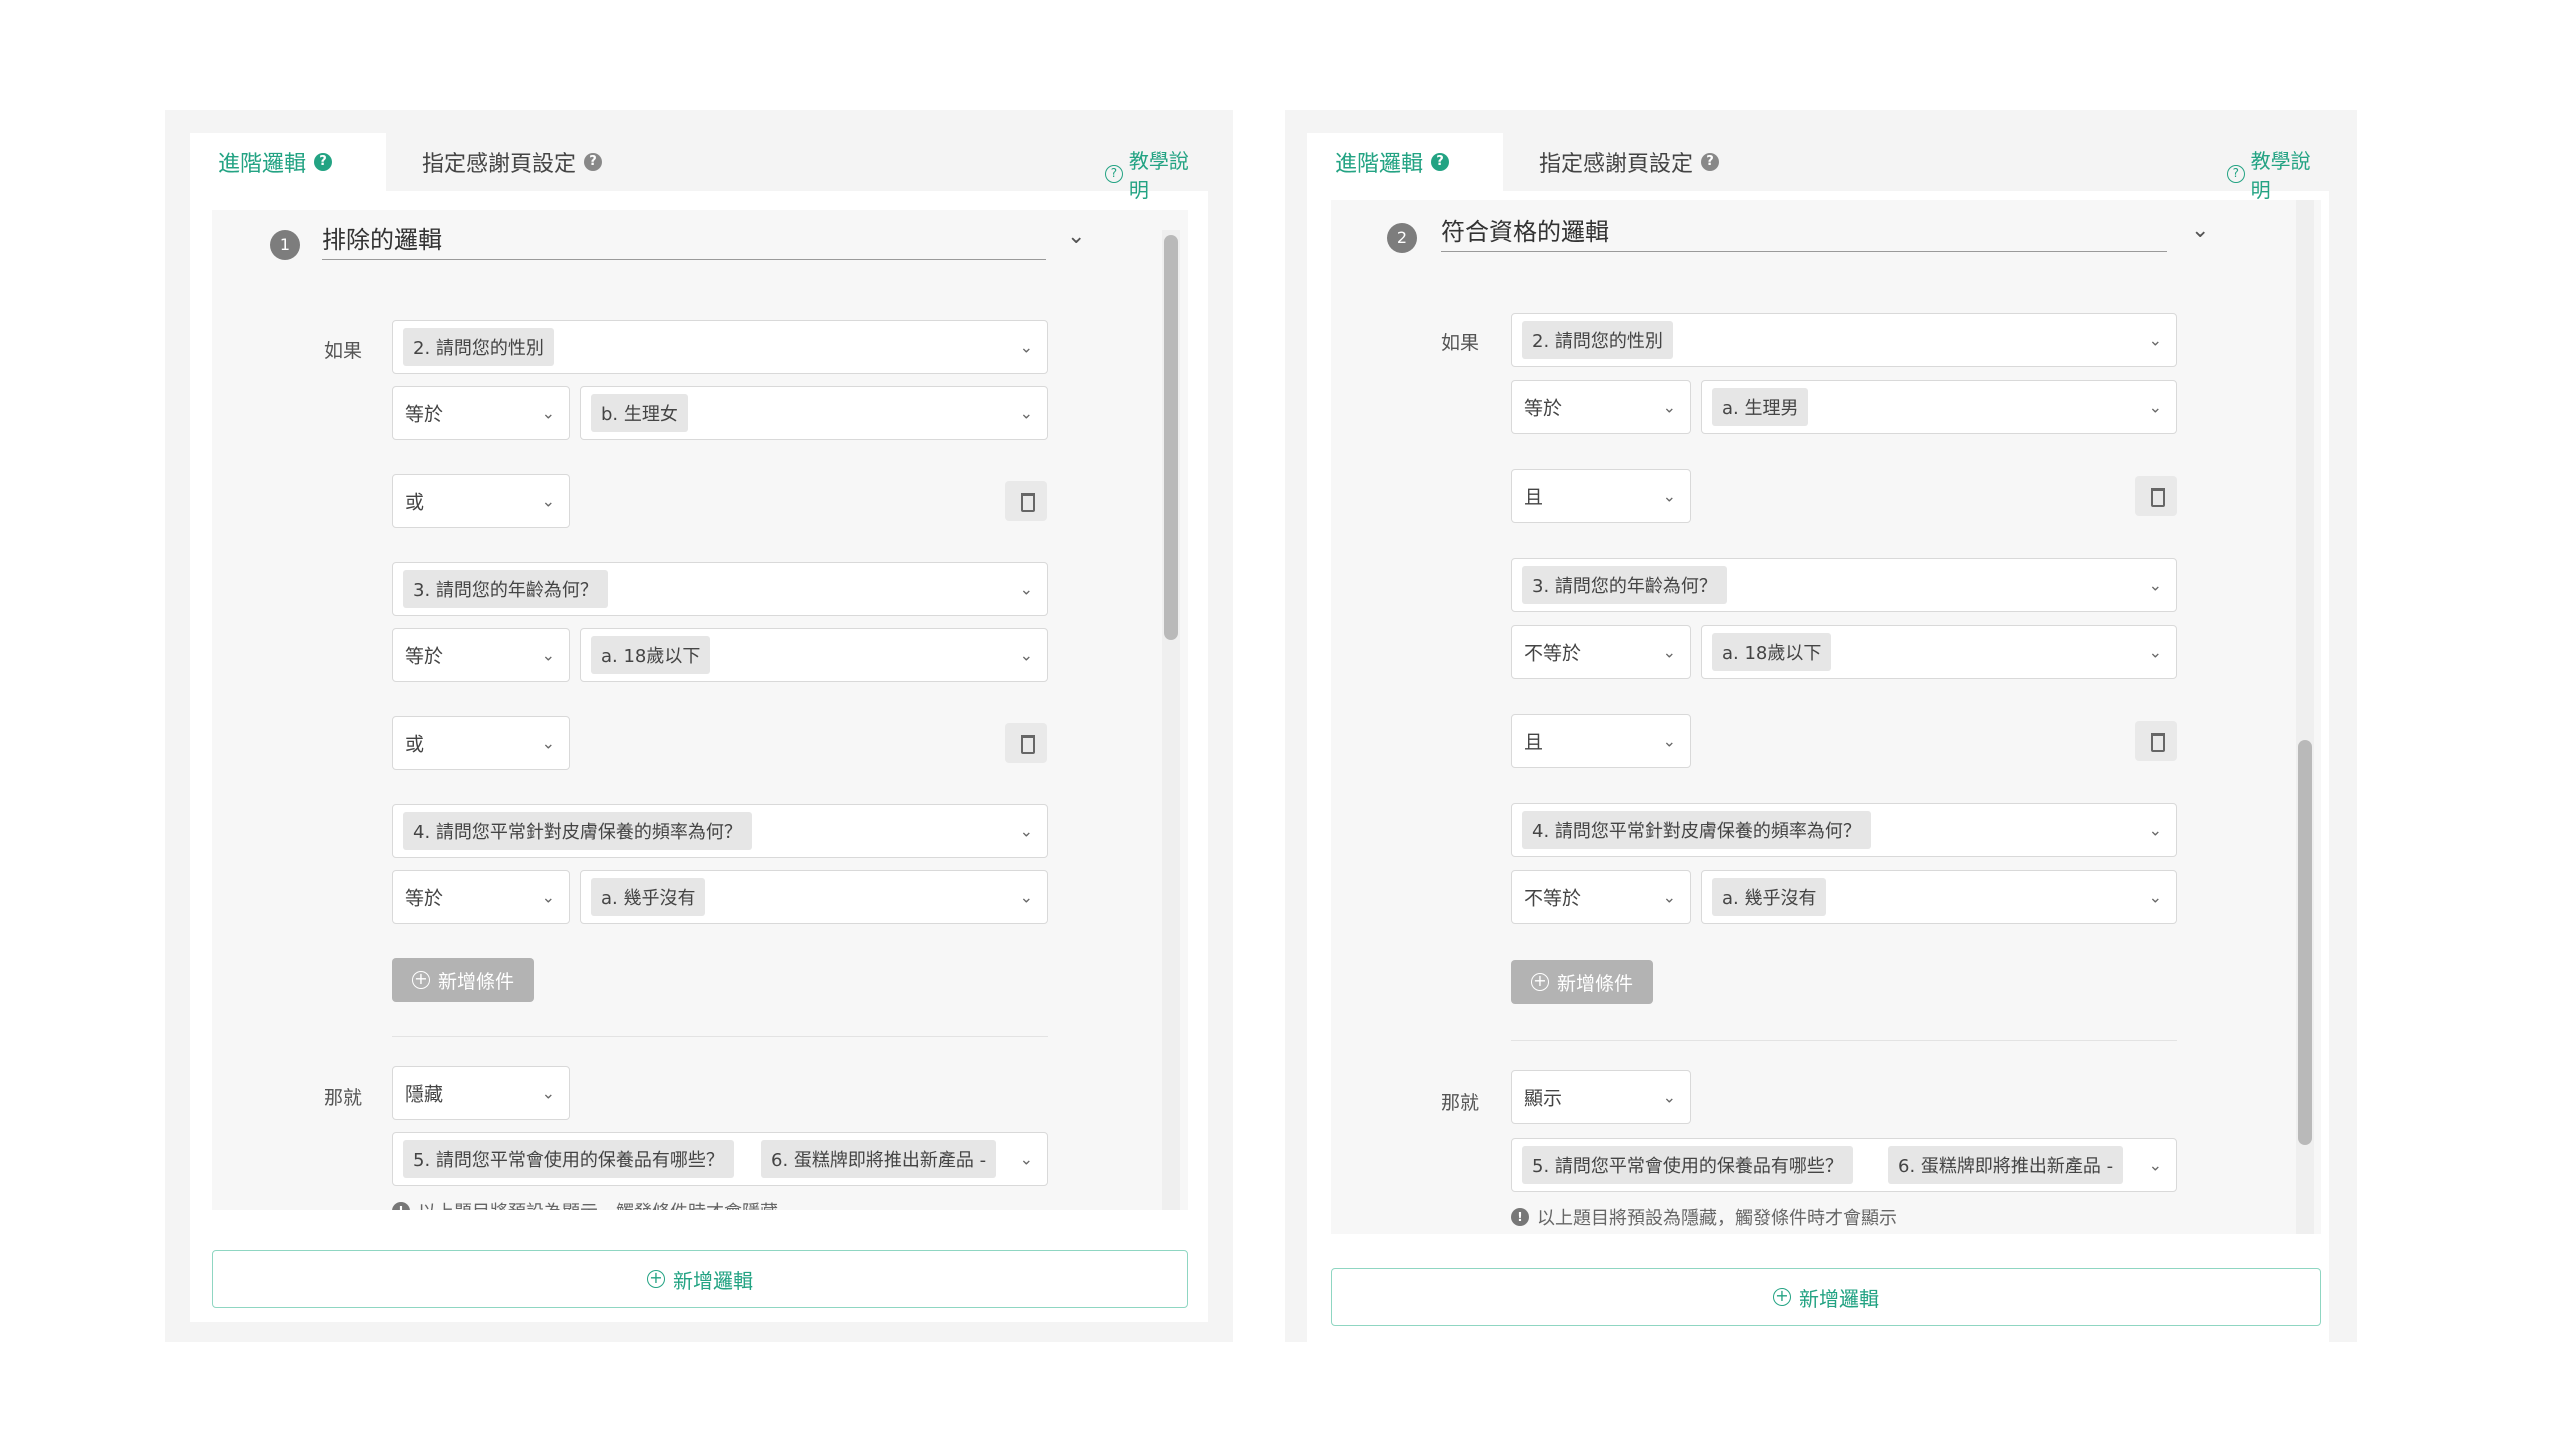 This screenshot has width=2560, height=1440. What do you see at coordinates (651, 655) in the screenshot?
I see `answer-tag: a. 18歲以下` at bounding box center [651, 655].